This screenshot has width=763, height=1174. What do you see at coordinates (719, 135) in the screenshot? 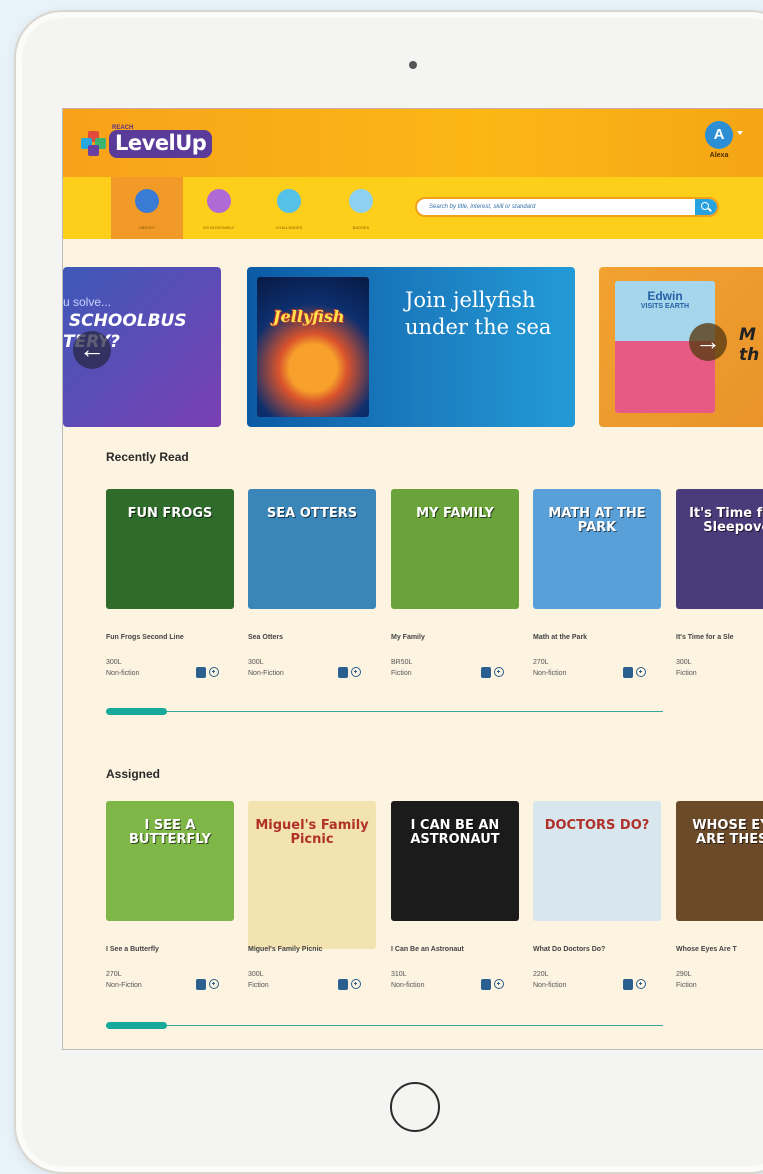
I see `avatar: A` at bounding box center [719, 135].